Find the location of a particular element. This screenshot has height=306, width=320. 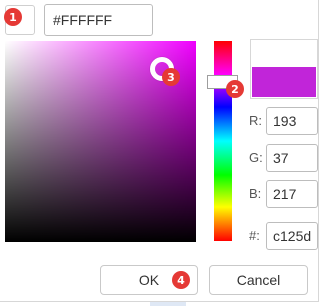

new-color-preview is located at coordinates (284, 82).